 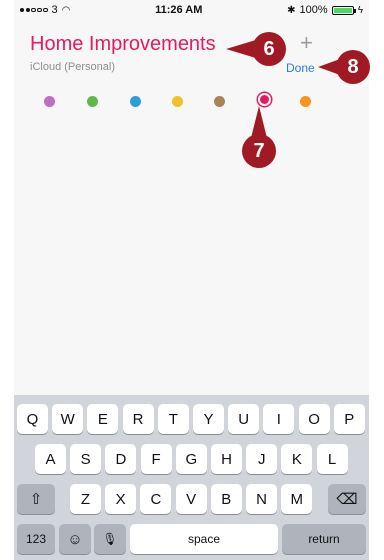 What do you see at coordinates (68, 419) in the screenshot?
I see `key-w: W` at bounding box center [68, 419].